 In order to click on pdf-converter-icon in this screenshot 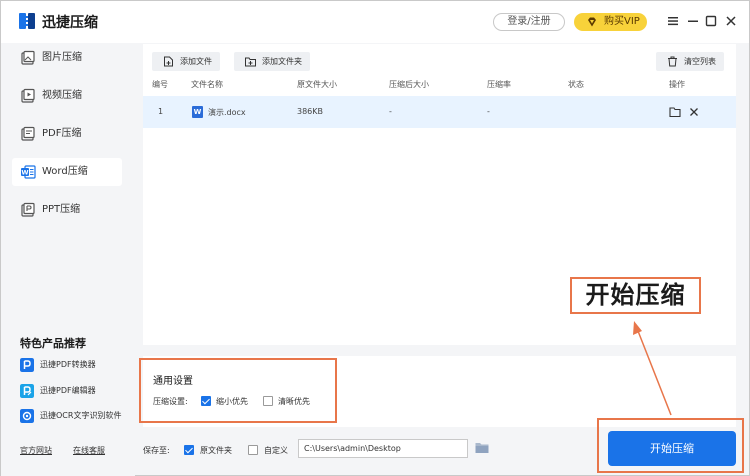, I will do `click(27, 365)`.